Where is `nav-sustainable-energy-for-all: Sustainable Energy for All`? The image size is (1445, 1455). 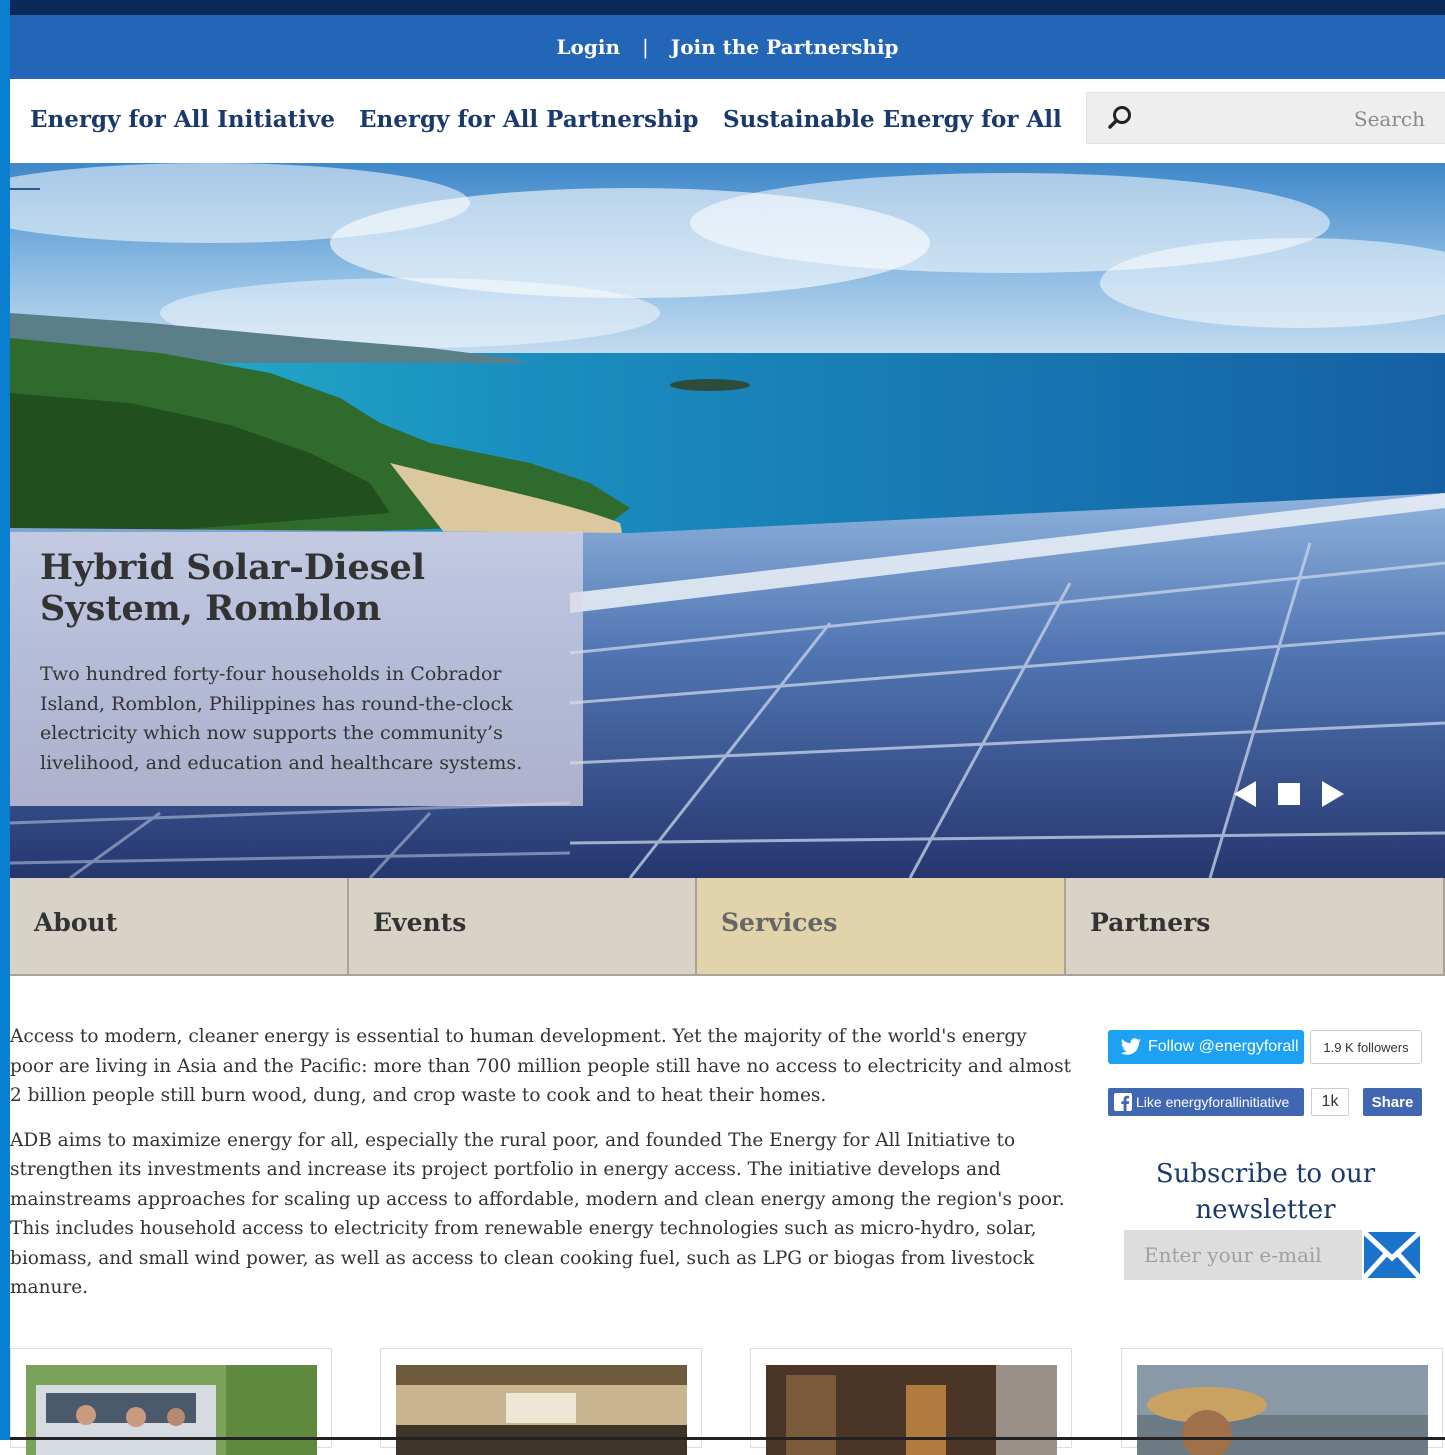 nav-sustainable-energy-for-all: Sustainable Energy for All is located at coordinates (892, 119).